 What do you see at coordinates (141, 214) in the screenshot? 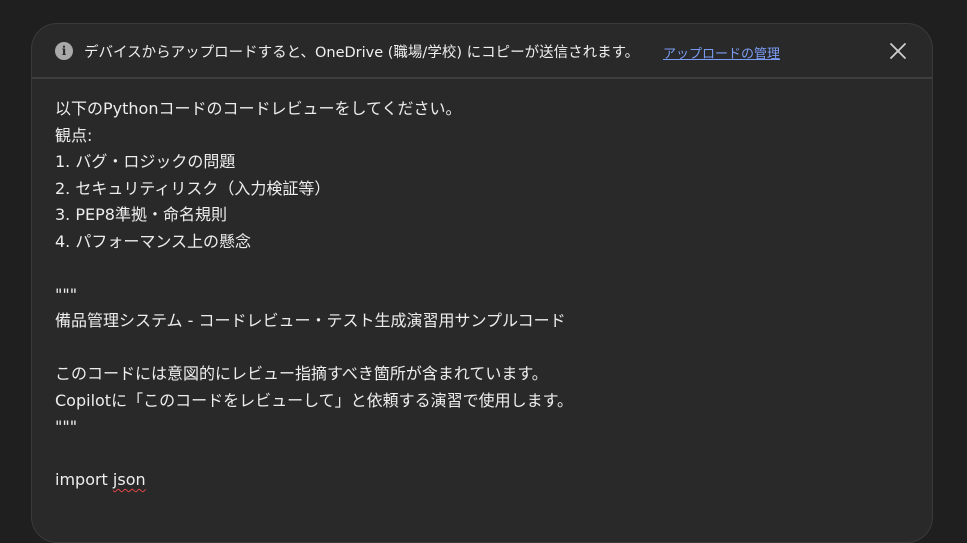
I see `prompt-line: 3. PEP8準拠・命名規則` at bounding box center [141, 214].